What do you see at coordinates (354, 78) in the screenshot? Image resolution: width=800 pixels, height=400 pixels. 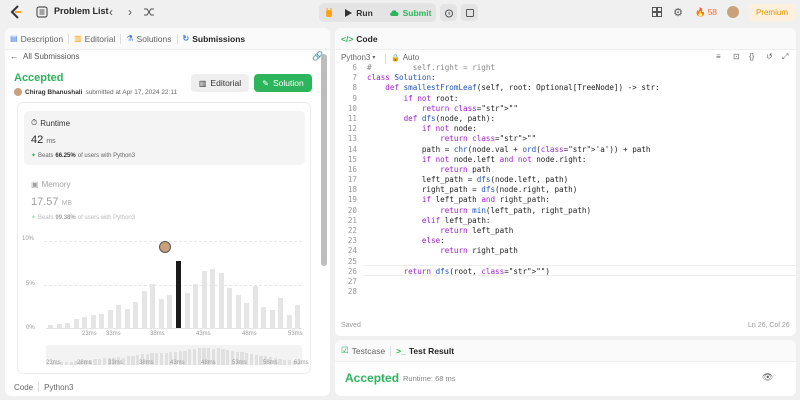 I see `line-number: 7` at bounding box center [354, 78].